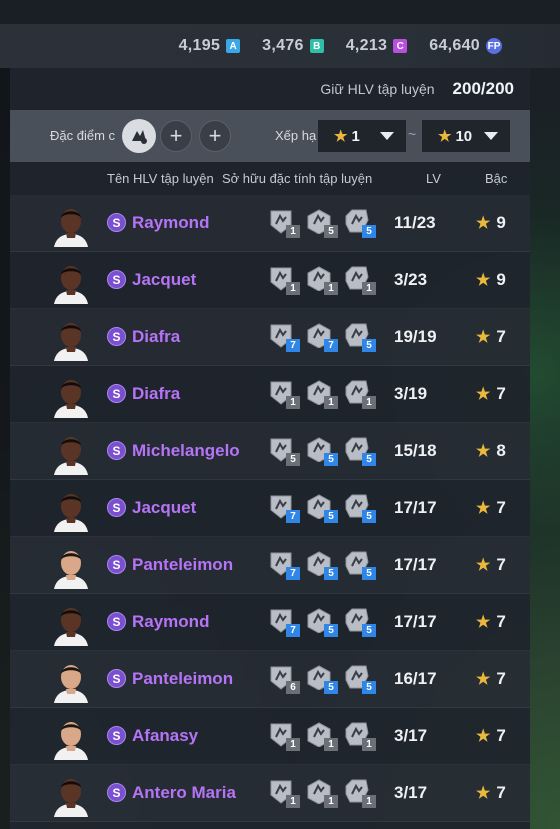 The image size is (560, 829). Describe the element at coordinates (355, 136) in the screenshot. I see `rank-from-value: 1` at that location.